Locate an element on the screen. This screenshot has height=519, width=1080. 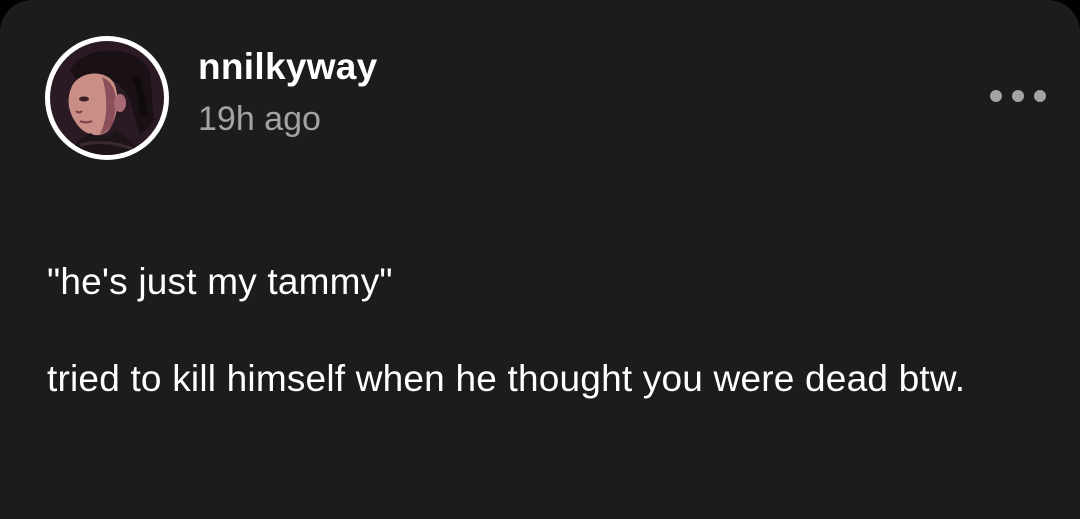
avatar is located at coordinates (107, 98).